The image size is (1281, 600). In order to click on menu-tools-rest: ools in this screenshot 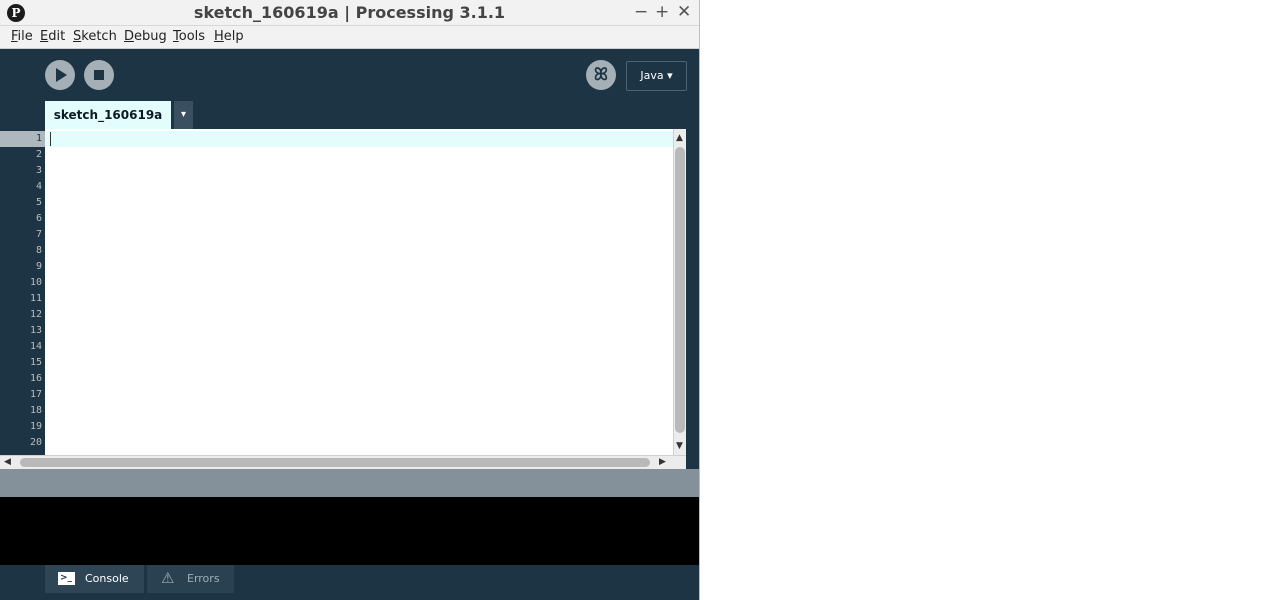, I will do `click(192, 36)`.